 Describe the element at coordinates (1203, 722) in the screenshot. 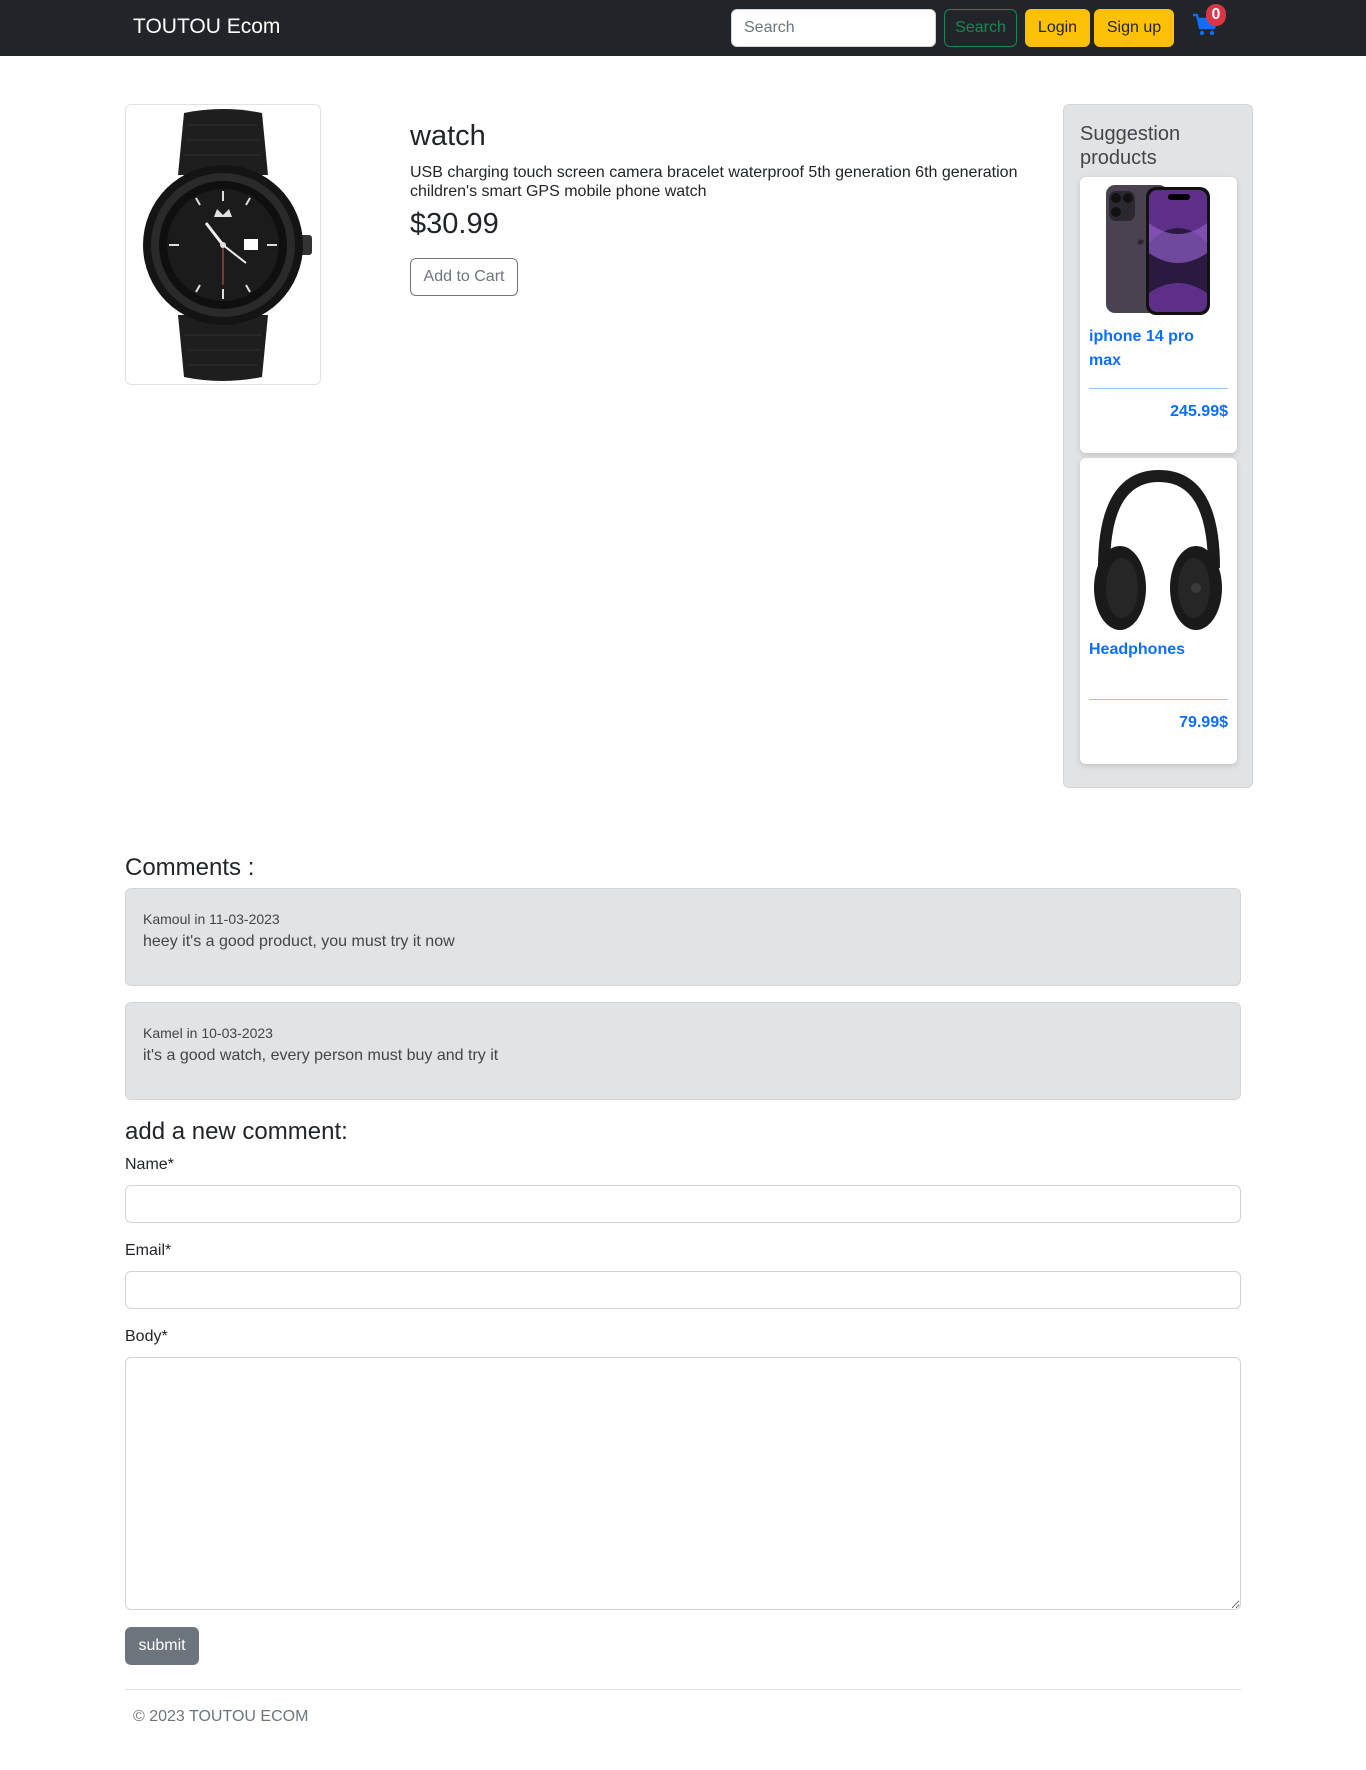

I see `suggestion-price: 79.99$` at that location.